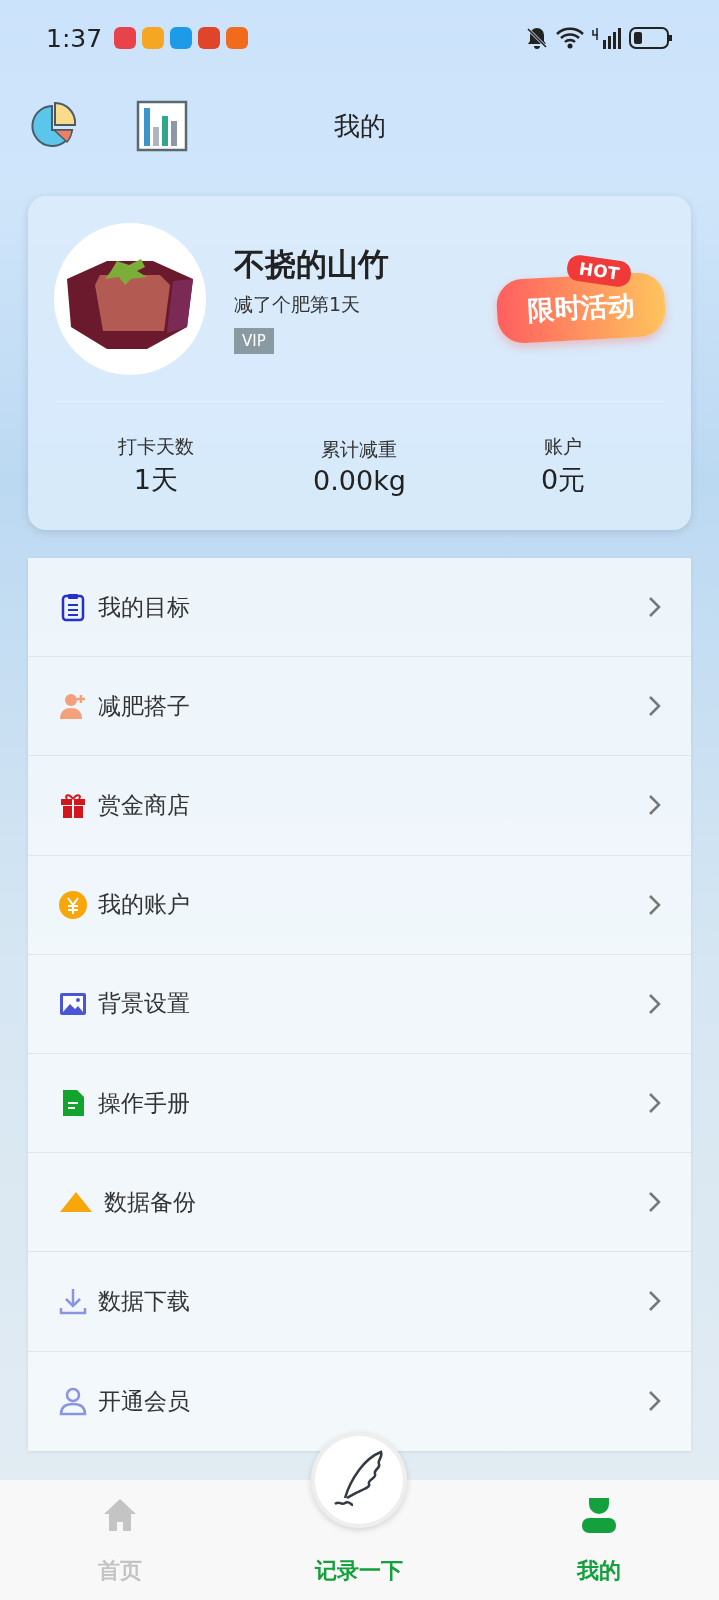 This screenshot has height=1600, width=719. What do you see at coordinates (359, 449) in the screenshot?
I see `stat-label: 累计减重` at bounding box center [359, 449].